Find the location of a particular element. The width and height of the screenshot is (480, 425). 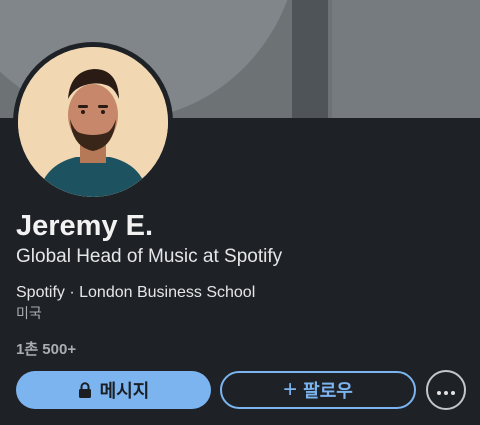

profile-location: 미국 is located at coordinates (29, 313).